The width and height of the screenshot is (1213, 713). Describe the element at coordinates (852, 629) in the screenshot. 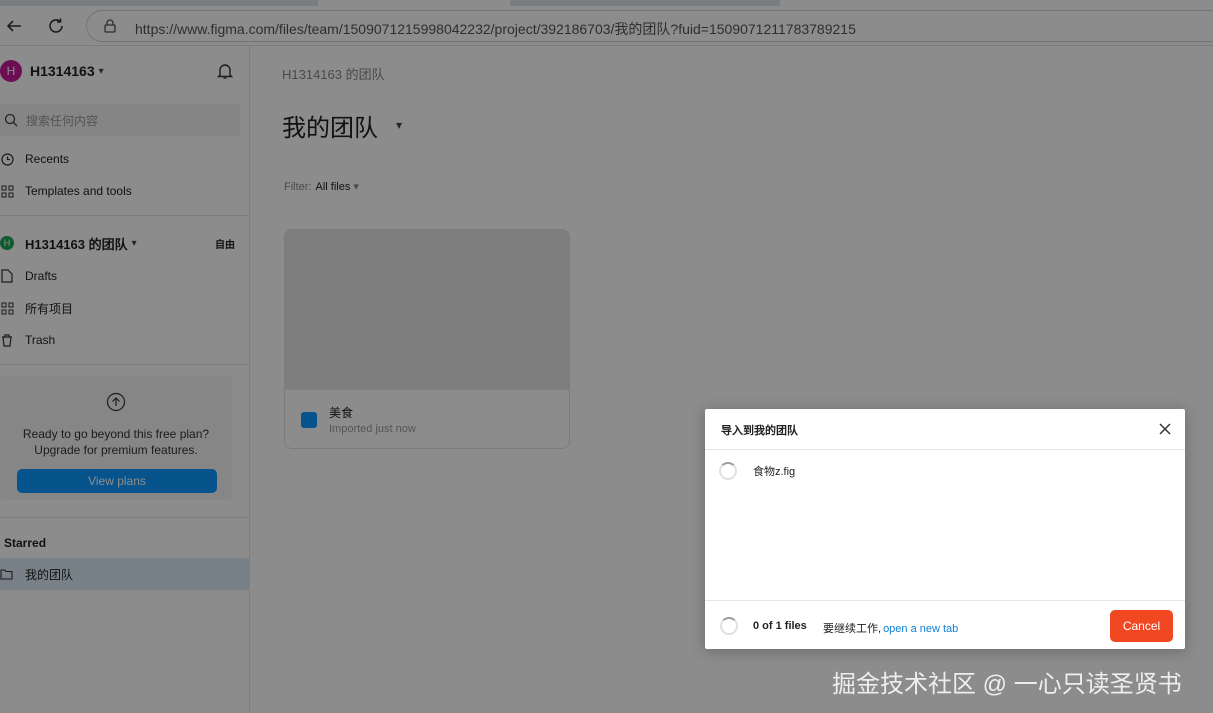

I see `continue-prefix: 要继续工作,` at that location.